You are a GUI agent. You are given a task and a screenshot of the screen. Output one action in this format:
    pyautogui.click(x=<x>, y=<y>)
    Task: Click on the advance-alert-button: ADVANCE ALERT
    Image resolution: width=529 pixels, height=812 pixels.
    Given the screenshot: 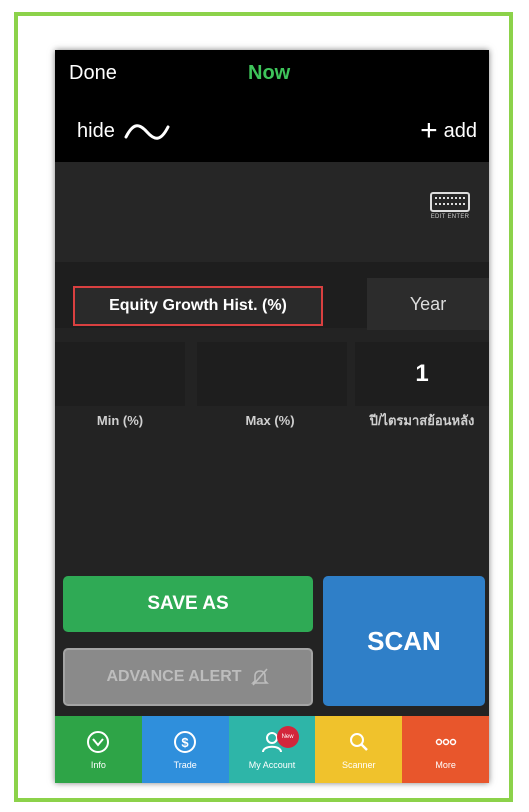 What is the action you would take?
    pyautogui.click(x=188, y=677)
    